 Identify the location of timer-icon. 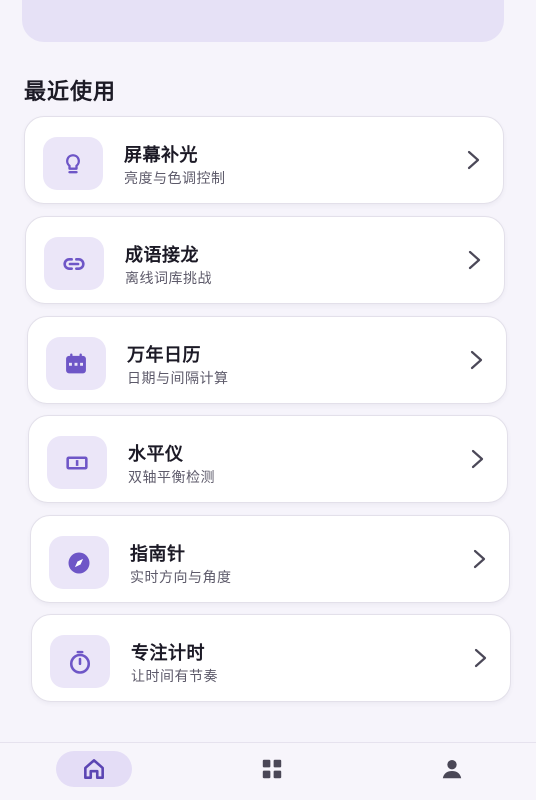
(80, 662).